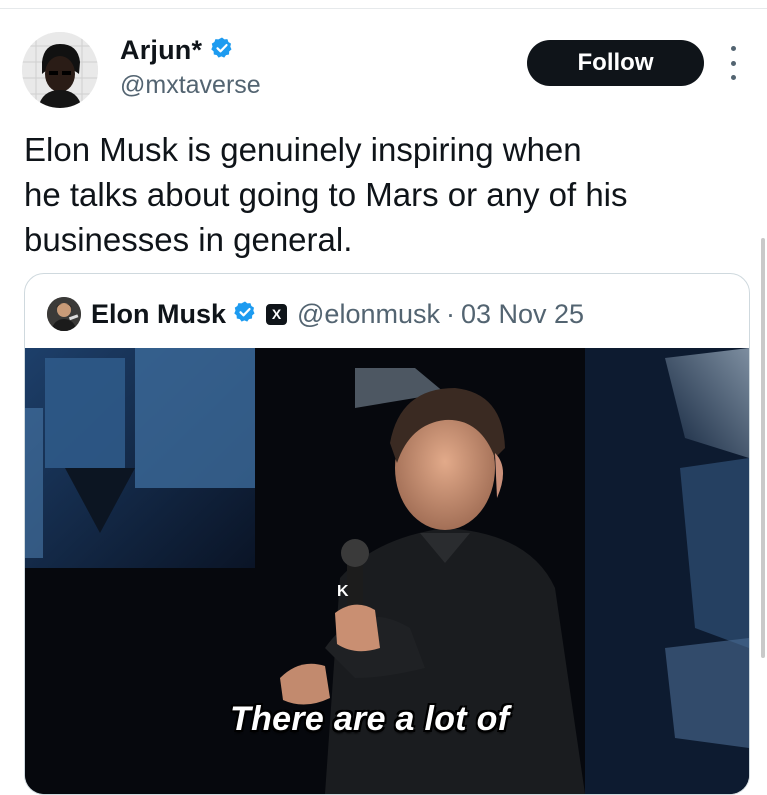  I want to click on page-scrollbar, so click(763, 448).